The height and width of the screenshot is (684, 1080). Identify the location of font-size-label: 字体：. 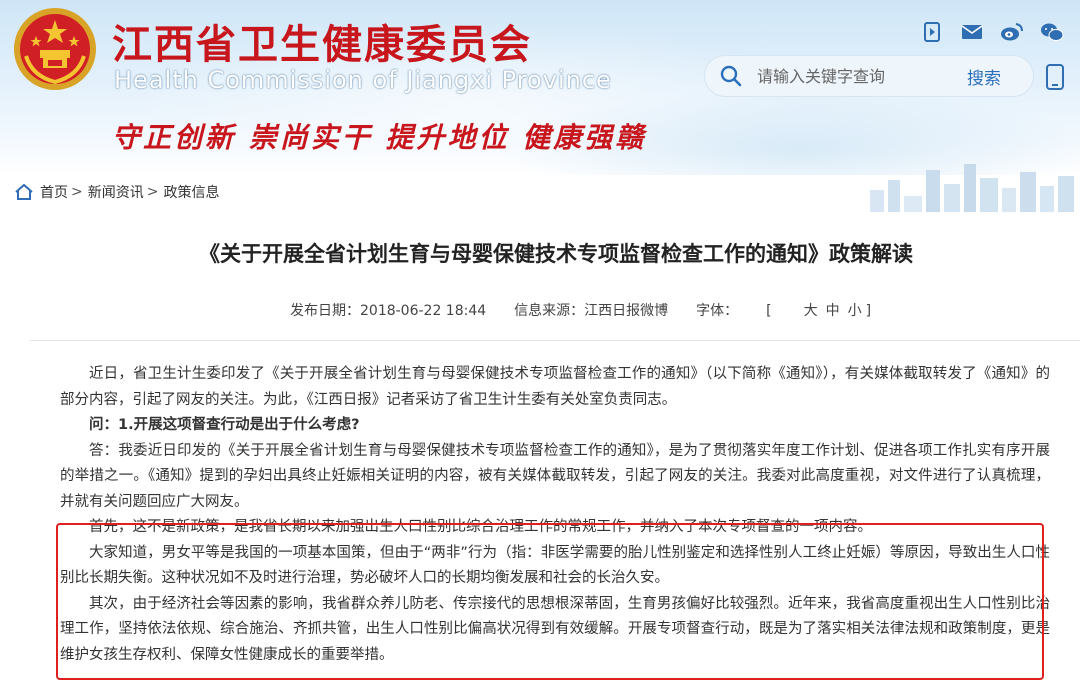
(717, 311).